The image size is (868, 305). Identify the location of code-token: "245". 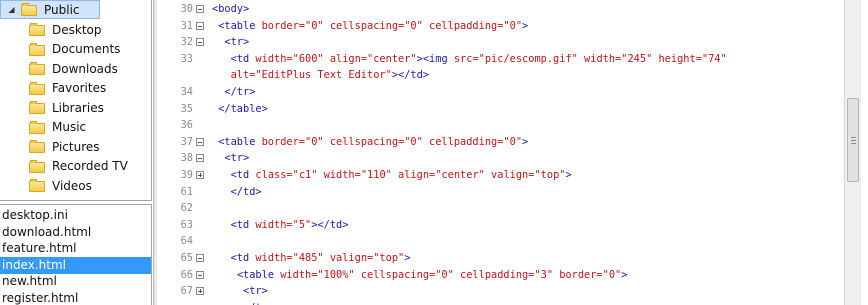
(637, 58).